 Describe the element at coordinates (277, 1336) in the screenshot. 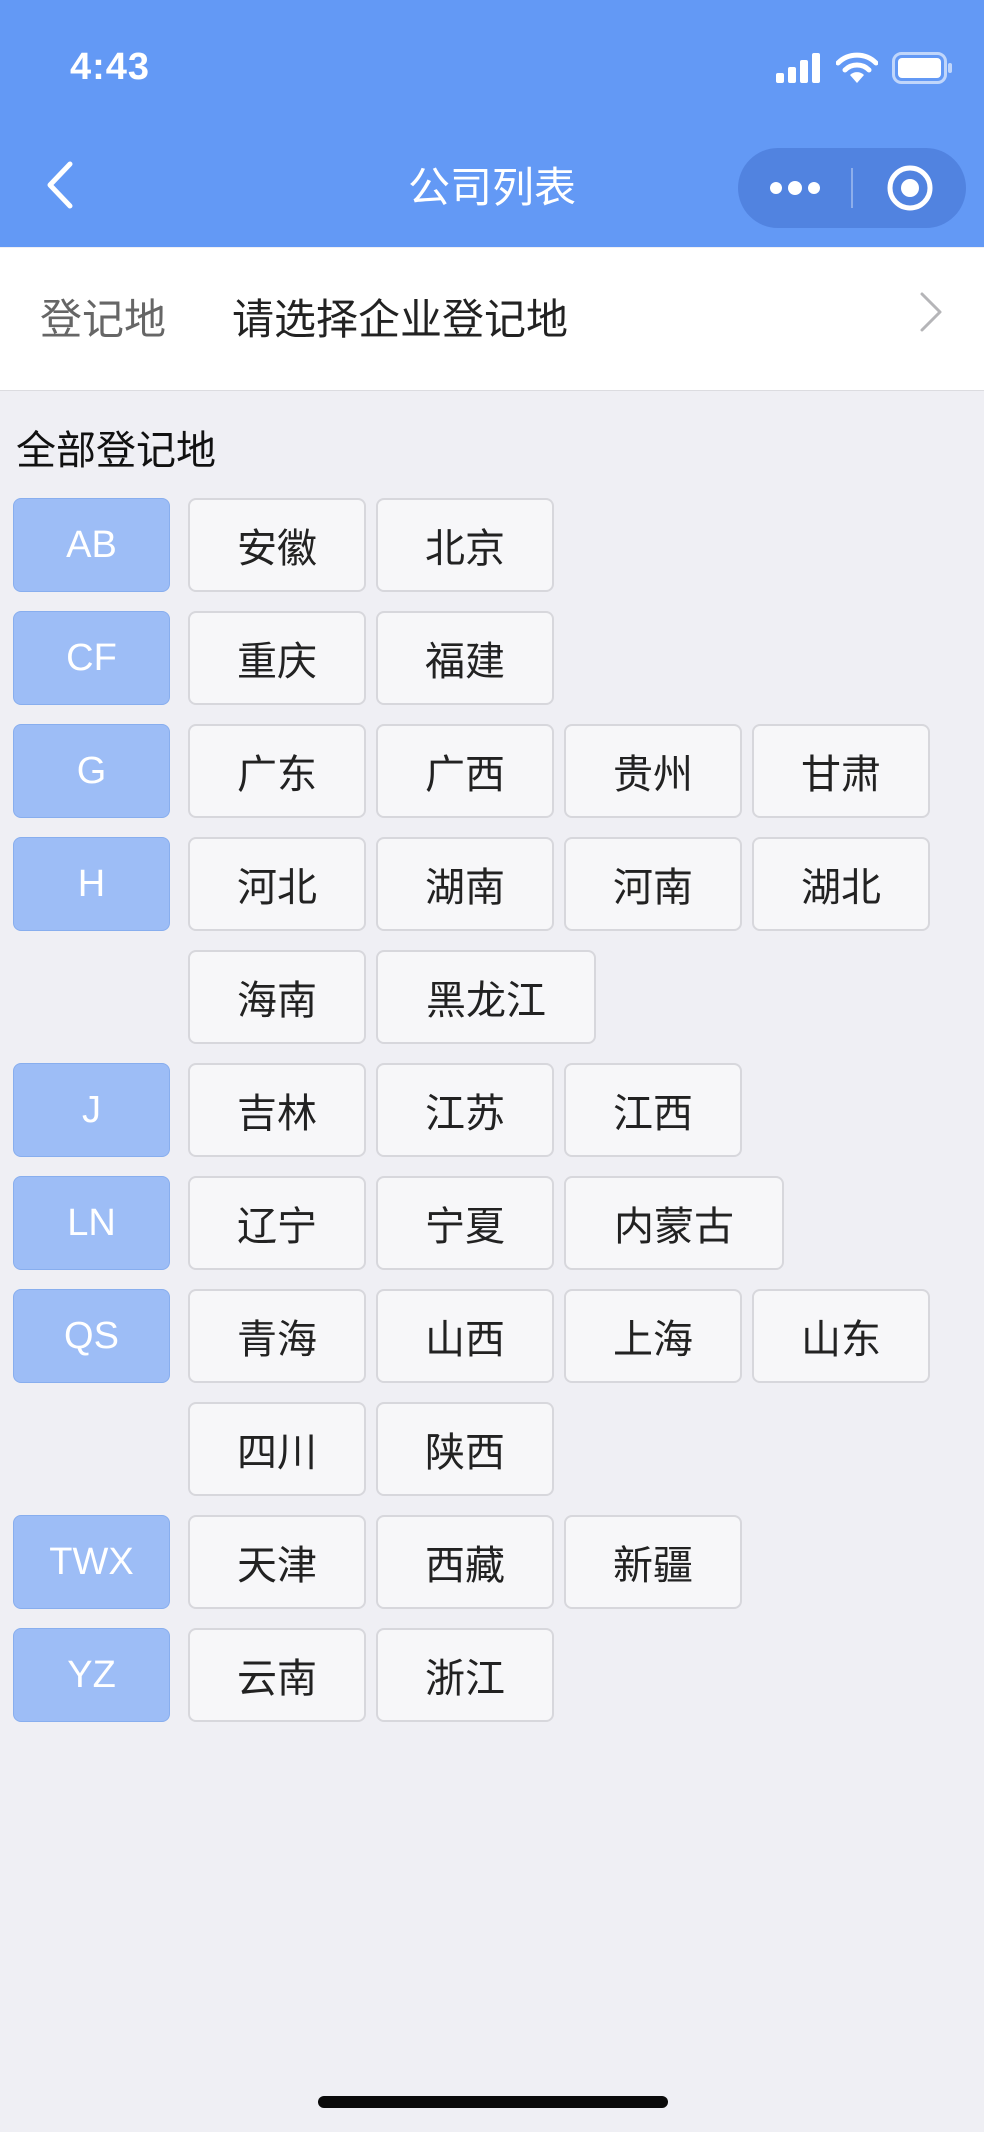

I see `province-chip: 青海` at that location.